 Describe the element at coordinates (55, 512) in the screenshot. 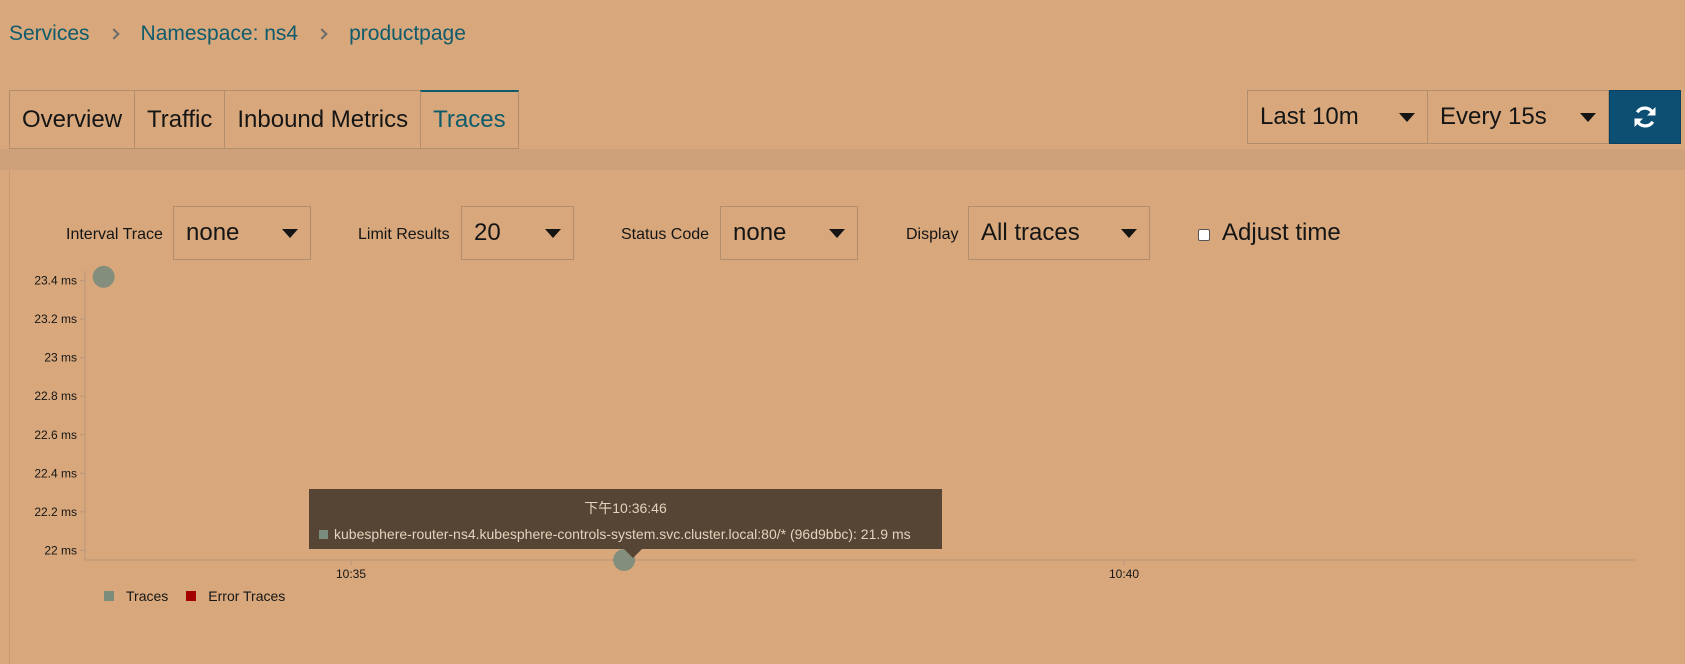

I see `y-tick-label: 22.2 ms` at that location.